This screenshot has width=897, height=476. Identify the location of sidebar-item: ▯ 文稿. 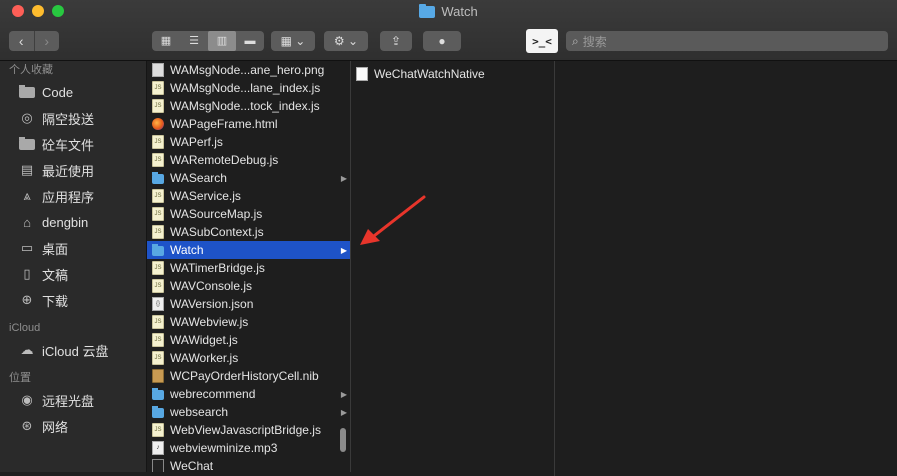
(73, 274).